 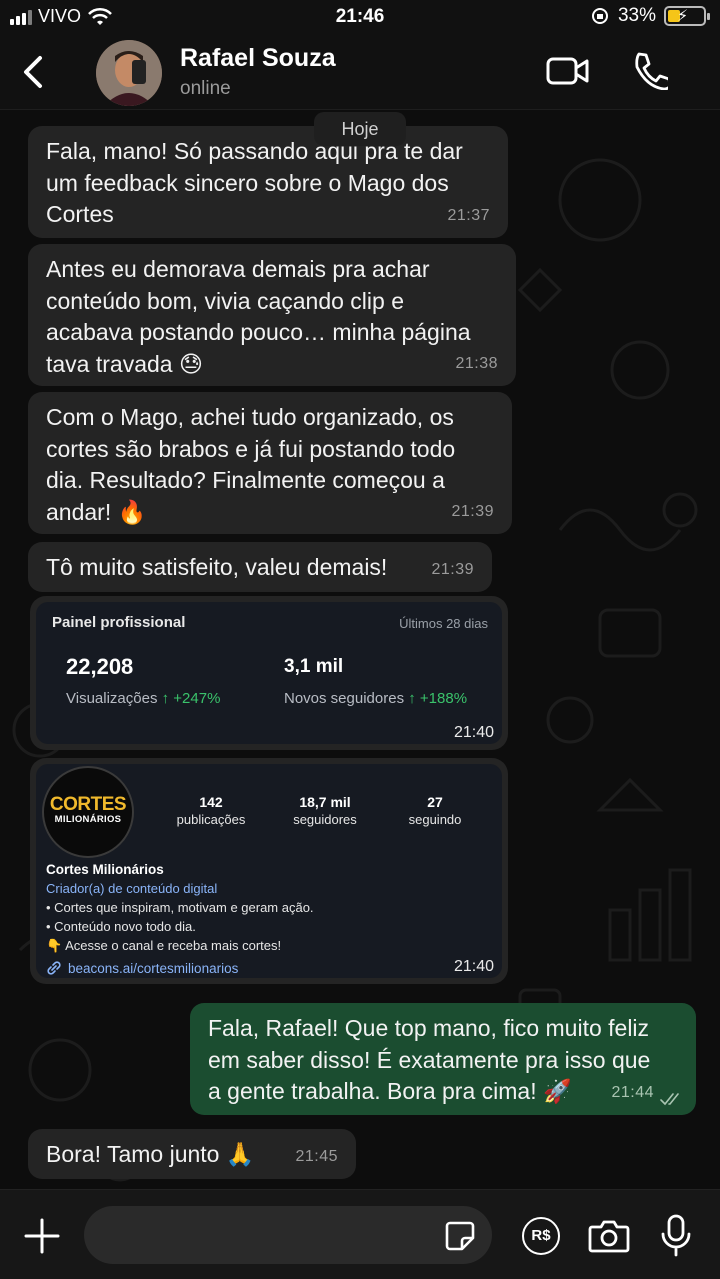 What do you see at coordinates (669, 1099) in the screenshot?
I see `read-receipt-icon` at bounding box center [669, 1099].